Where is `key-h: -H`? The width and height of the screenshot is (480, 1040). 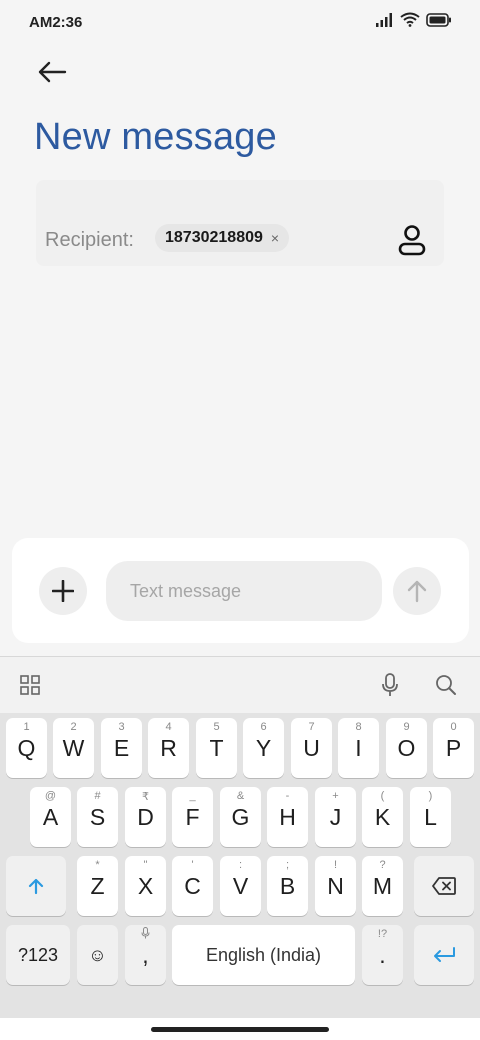
key-h: -H is located at coordinates (287, 817).